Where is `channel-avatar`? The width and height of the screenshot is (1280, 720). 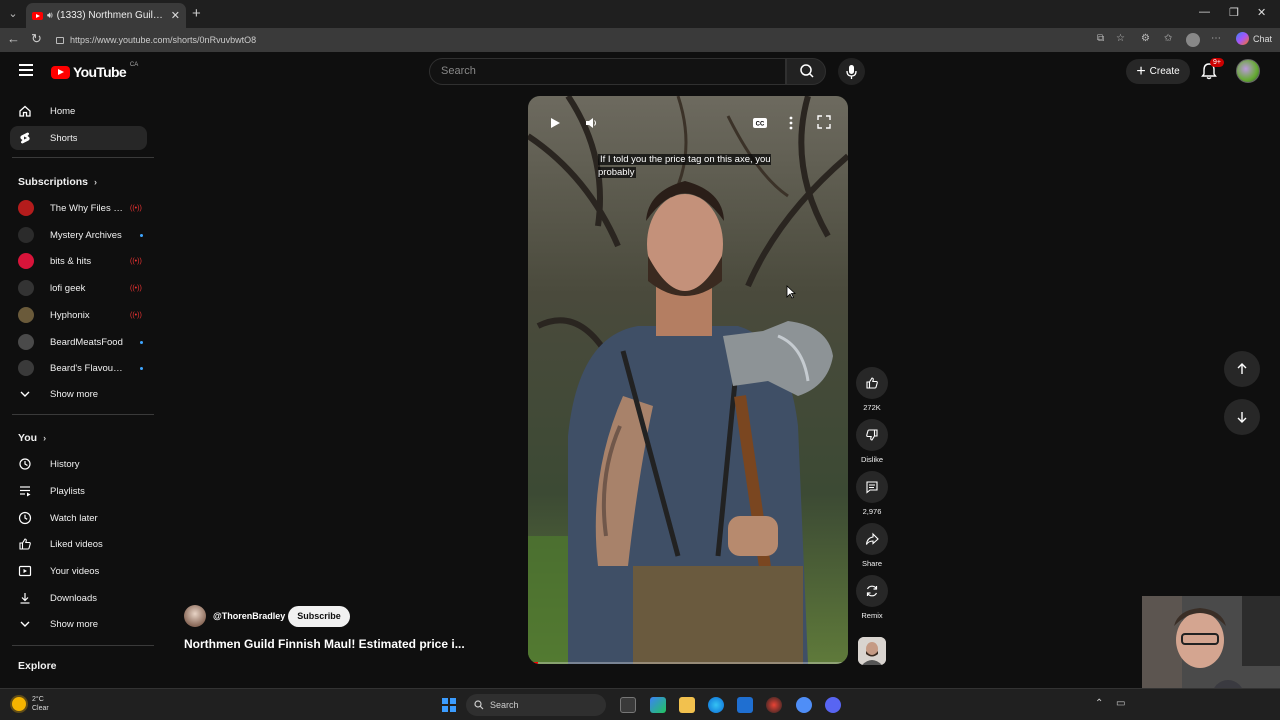
channel-avatar is located at coordinates (195, 616).